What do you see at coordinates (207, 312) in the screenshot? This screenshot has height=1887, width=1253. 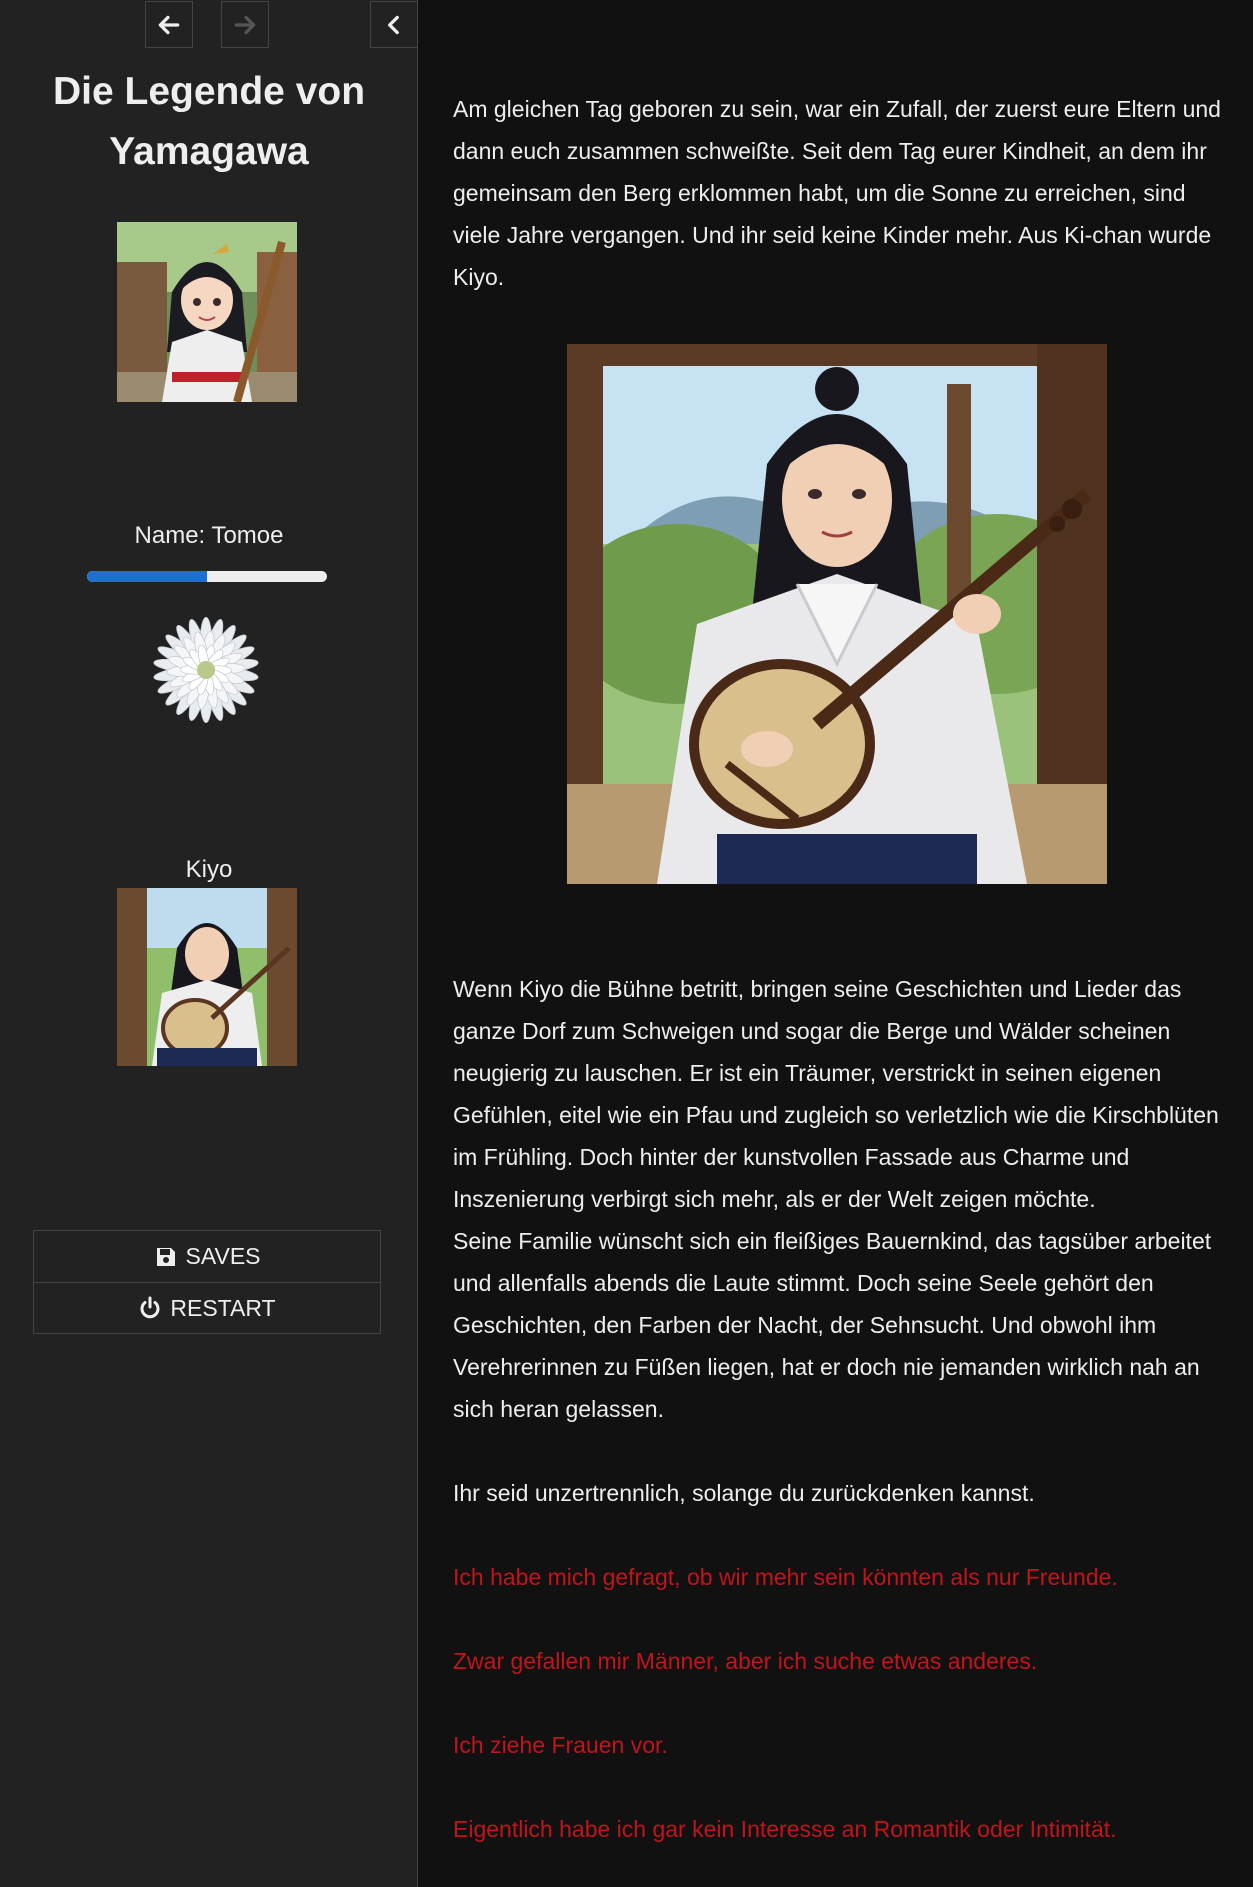 I see `player-portrait` at bounding box center [207, 312].